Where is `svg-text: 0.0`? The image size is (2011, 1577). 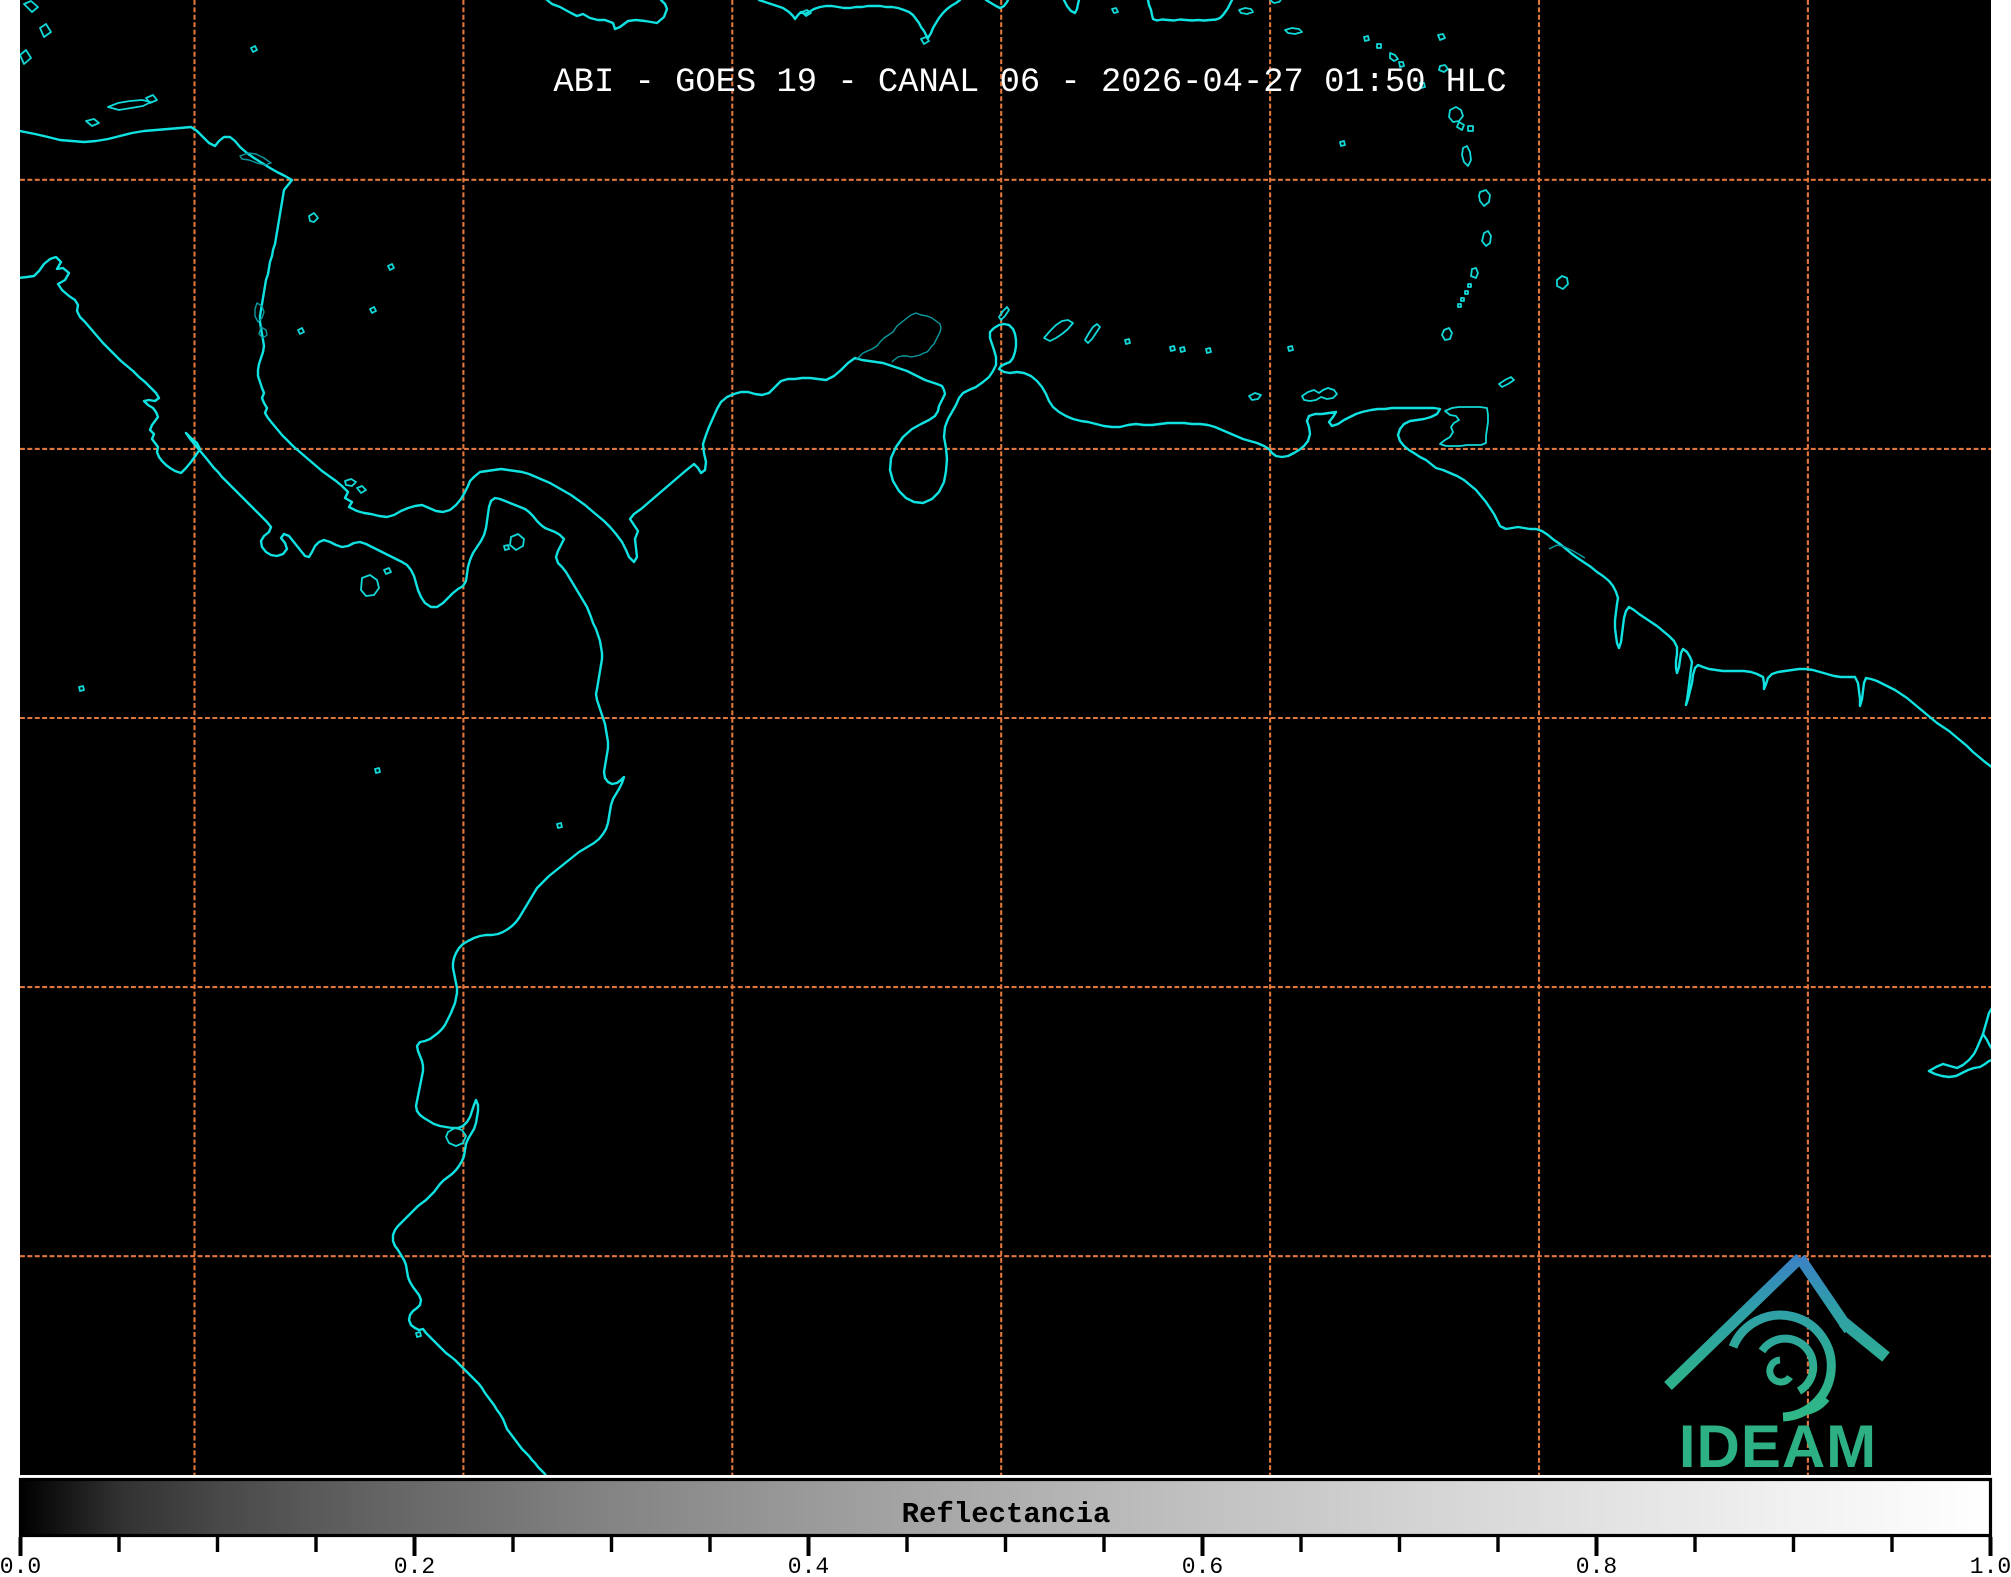 svg-text: 0.0 is located at coordinates (20, 1565).